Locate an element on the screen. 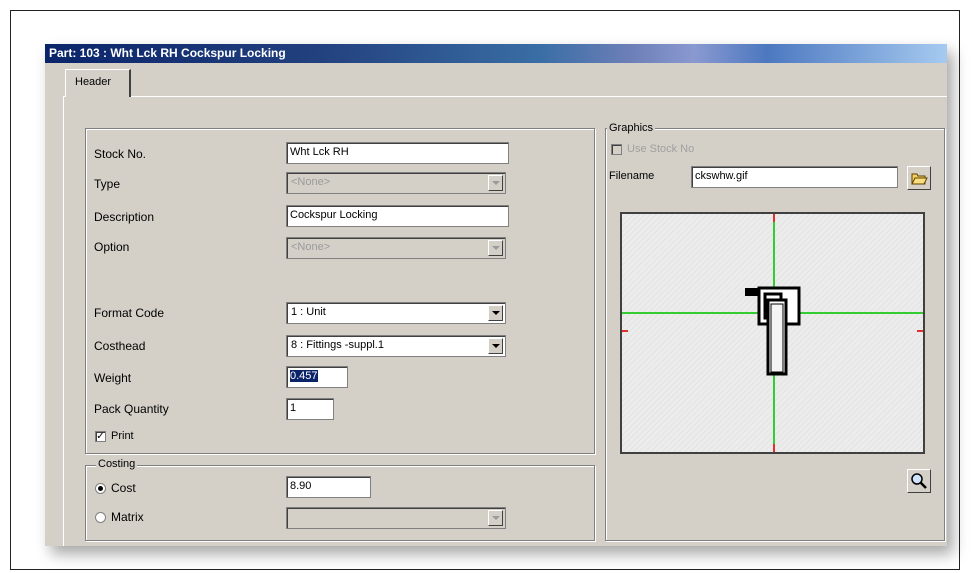  weight-field: 0.457 is located at coordinates (317, 377).